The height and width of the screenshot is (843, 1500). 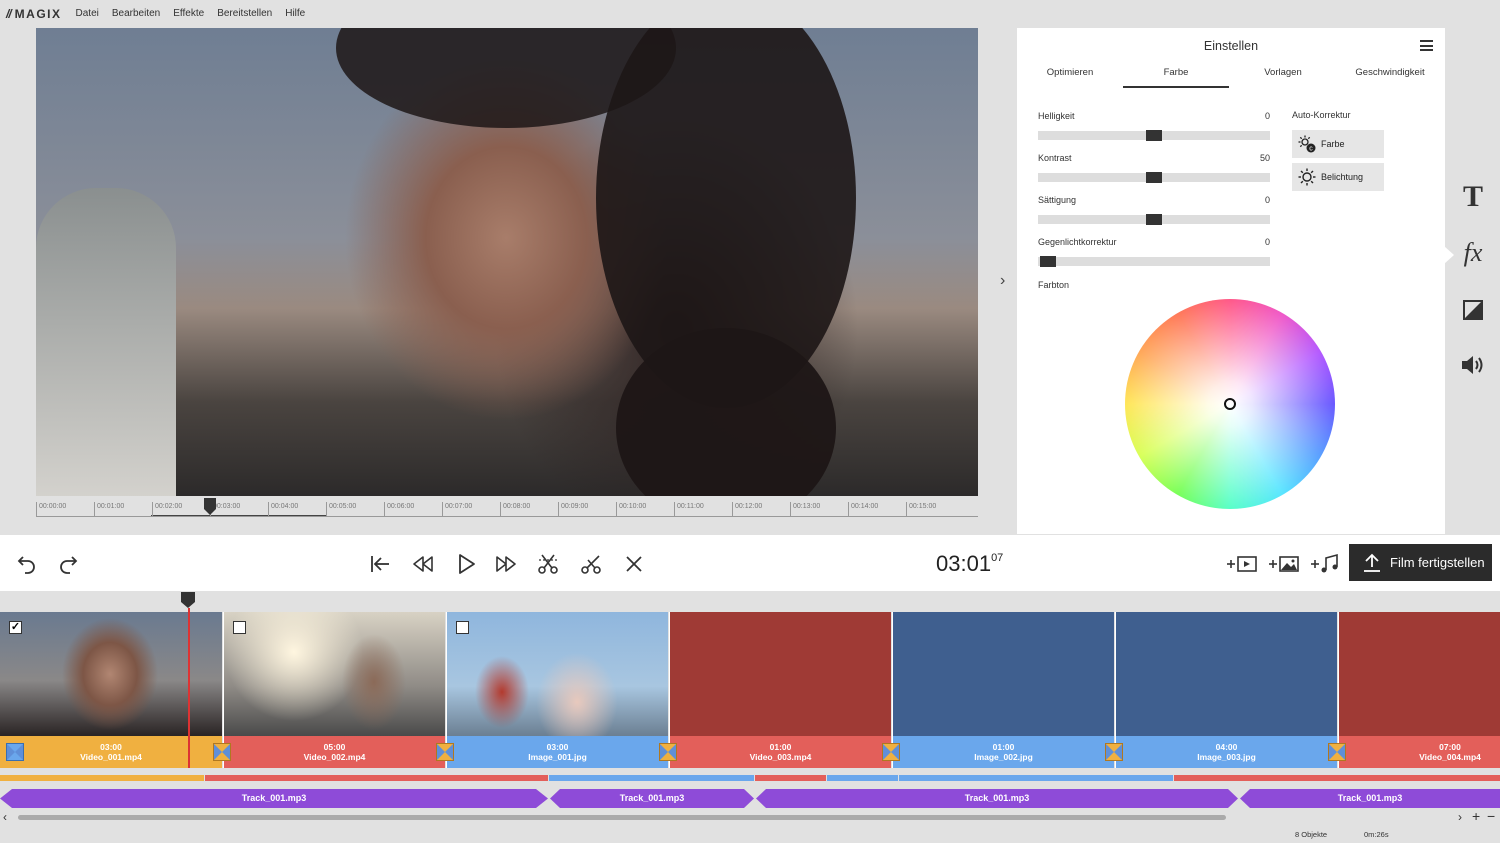 I want to click on add-image-icon, so click(x=1284, y=564).